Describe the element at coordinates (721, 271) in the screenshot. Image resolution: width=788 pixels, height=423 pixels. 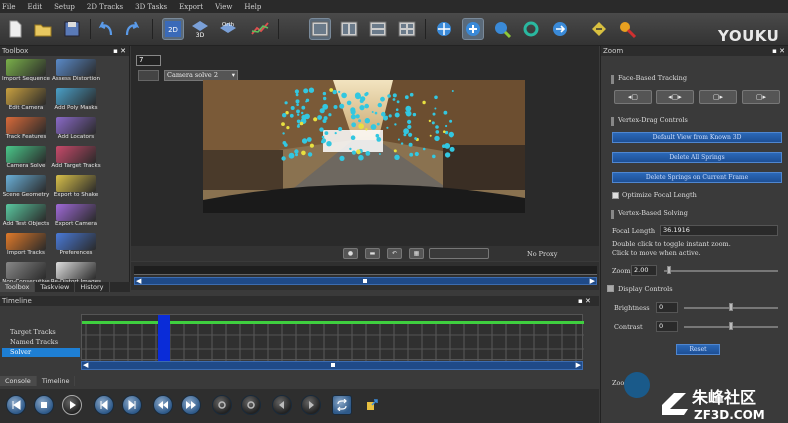
I see `zoom-slider` at that location.